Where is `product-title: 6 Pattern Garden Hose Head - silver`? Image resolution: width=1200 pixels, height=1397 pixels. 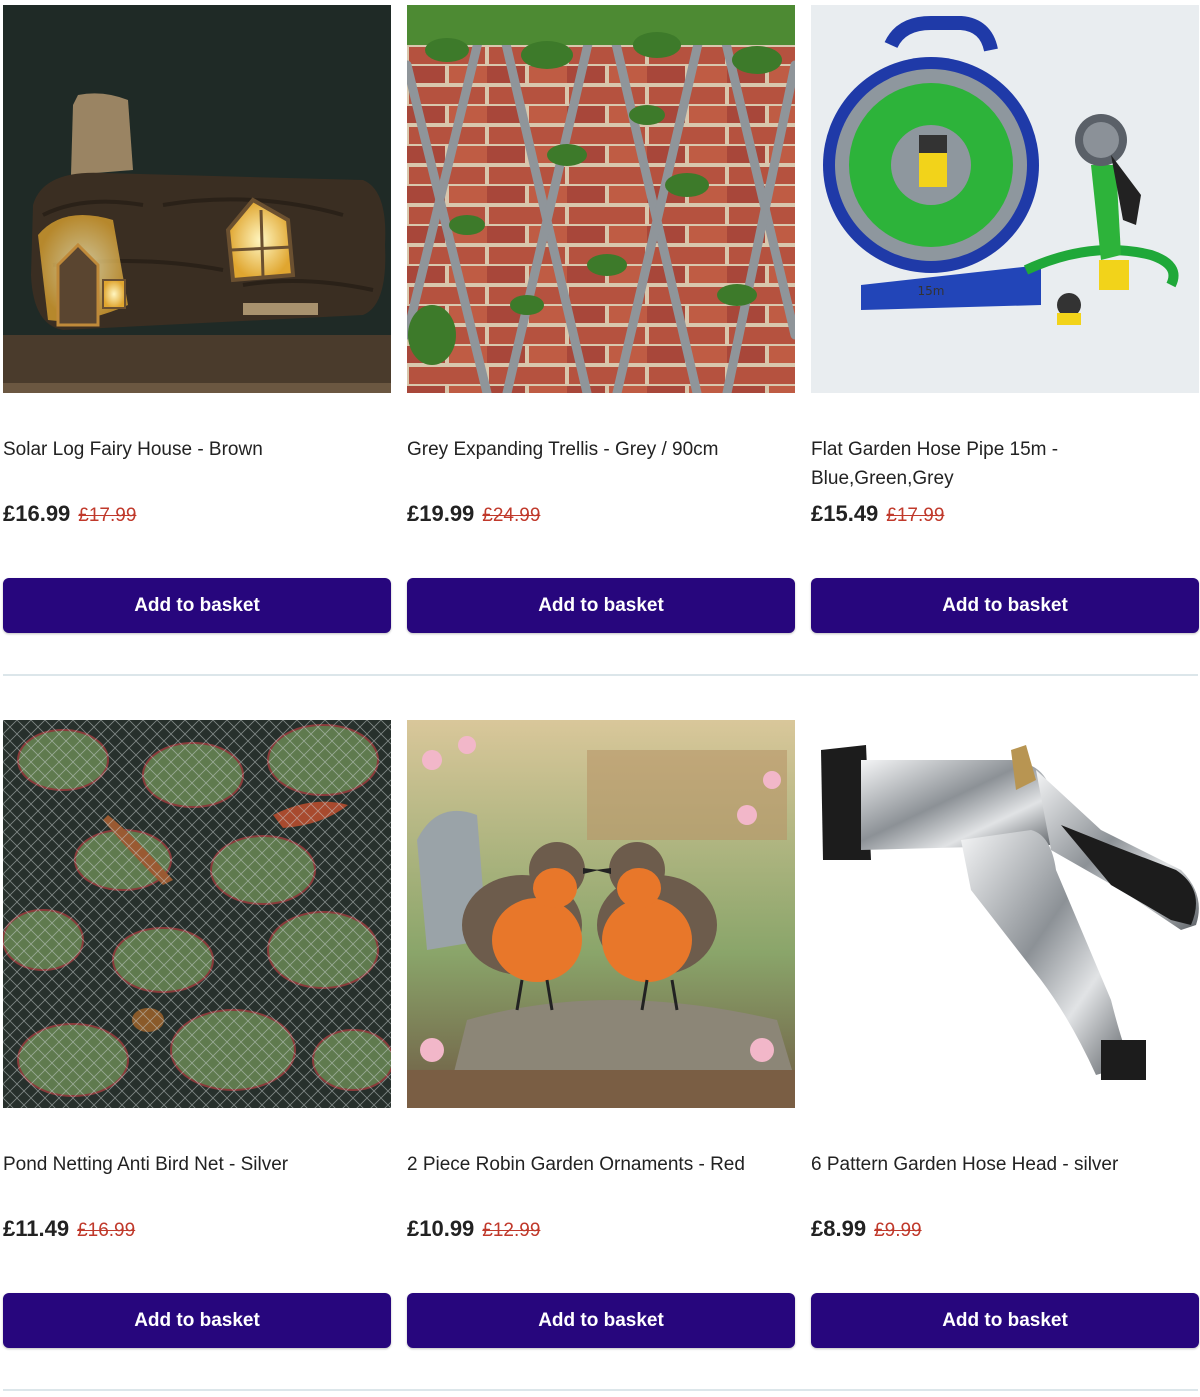 product-title: 6 Pattern Garden Hose Head - silver is located at coordinates (1005, 1164).